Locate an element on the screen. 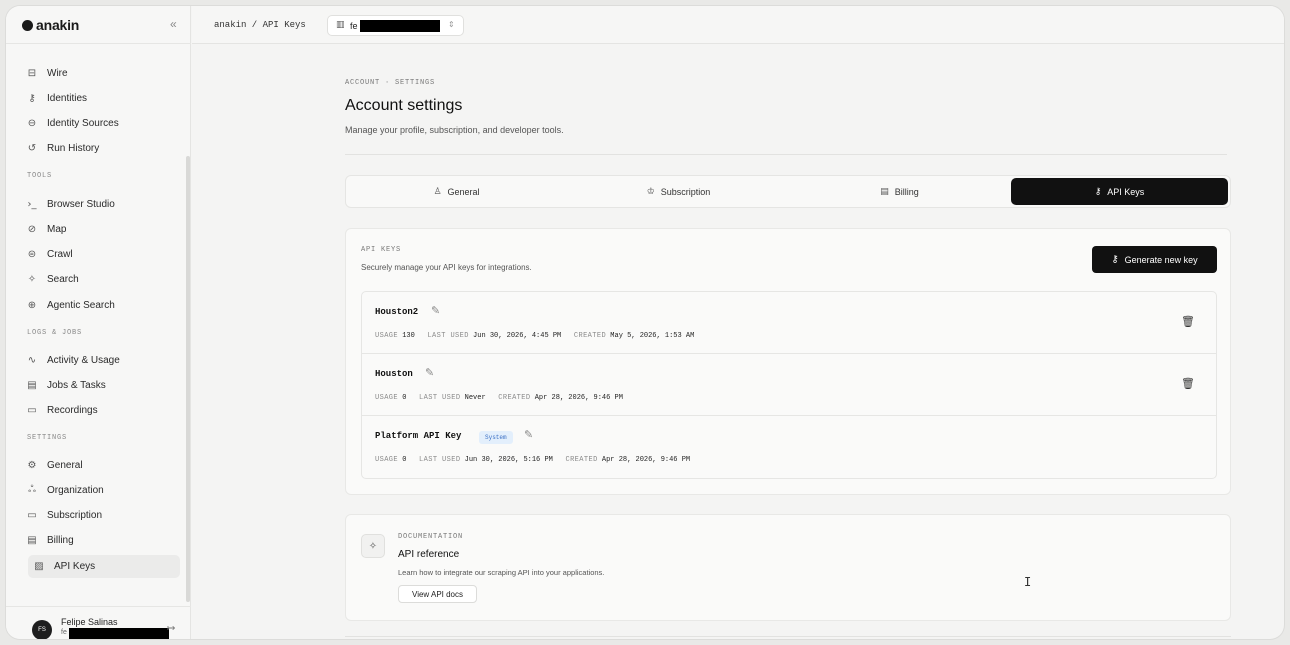 This screenshot has width=1290, height=645. sidebar-scrollbar is located at coordinates (188, 379).